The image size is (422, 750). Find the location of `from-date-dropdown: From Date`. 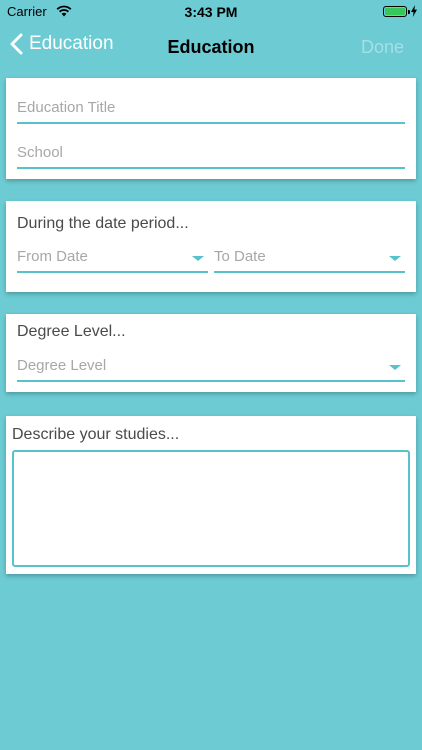

from-date-dropdown: From Date is located at coordinates (112, 257).